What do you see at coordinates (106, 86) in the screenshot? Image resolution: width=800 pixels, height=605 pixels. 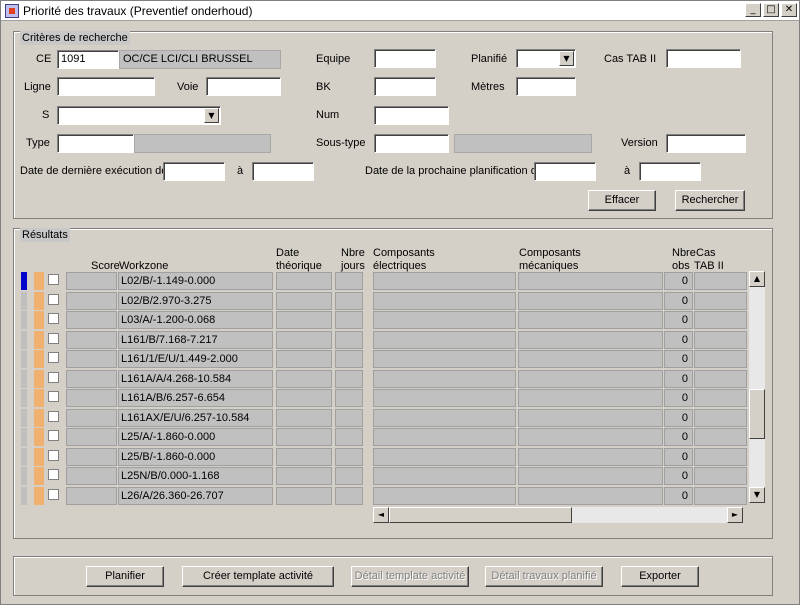 I see `ligne-input` at bounding box center [106, 86].